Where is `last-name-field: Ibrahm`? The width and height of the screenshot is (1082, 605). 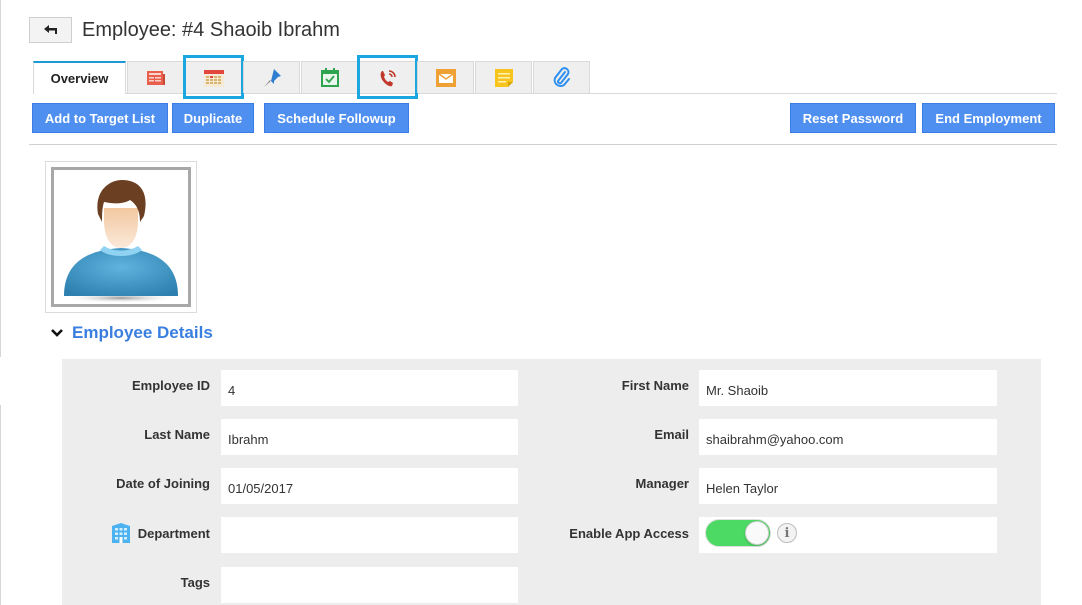 last-name-field: Ibrahm is located at coordinates (369, 437).